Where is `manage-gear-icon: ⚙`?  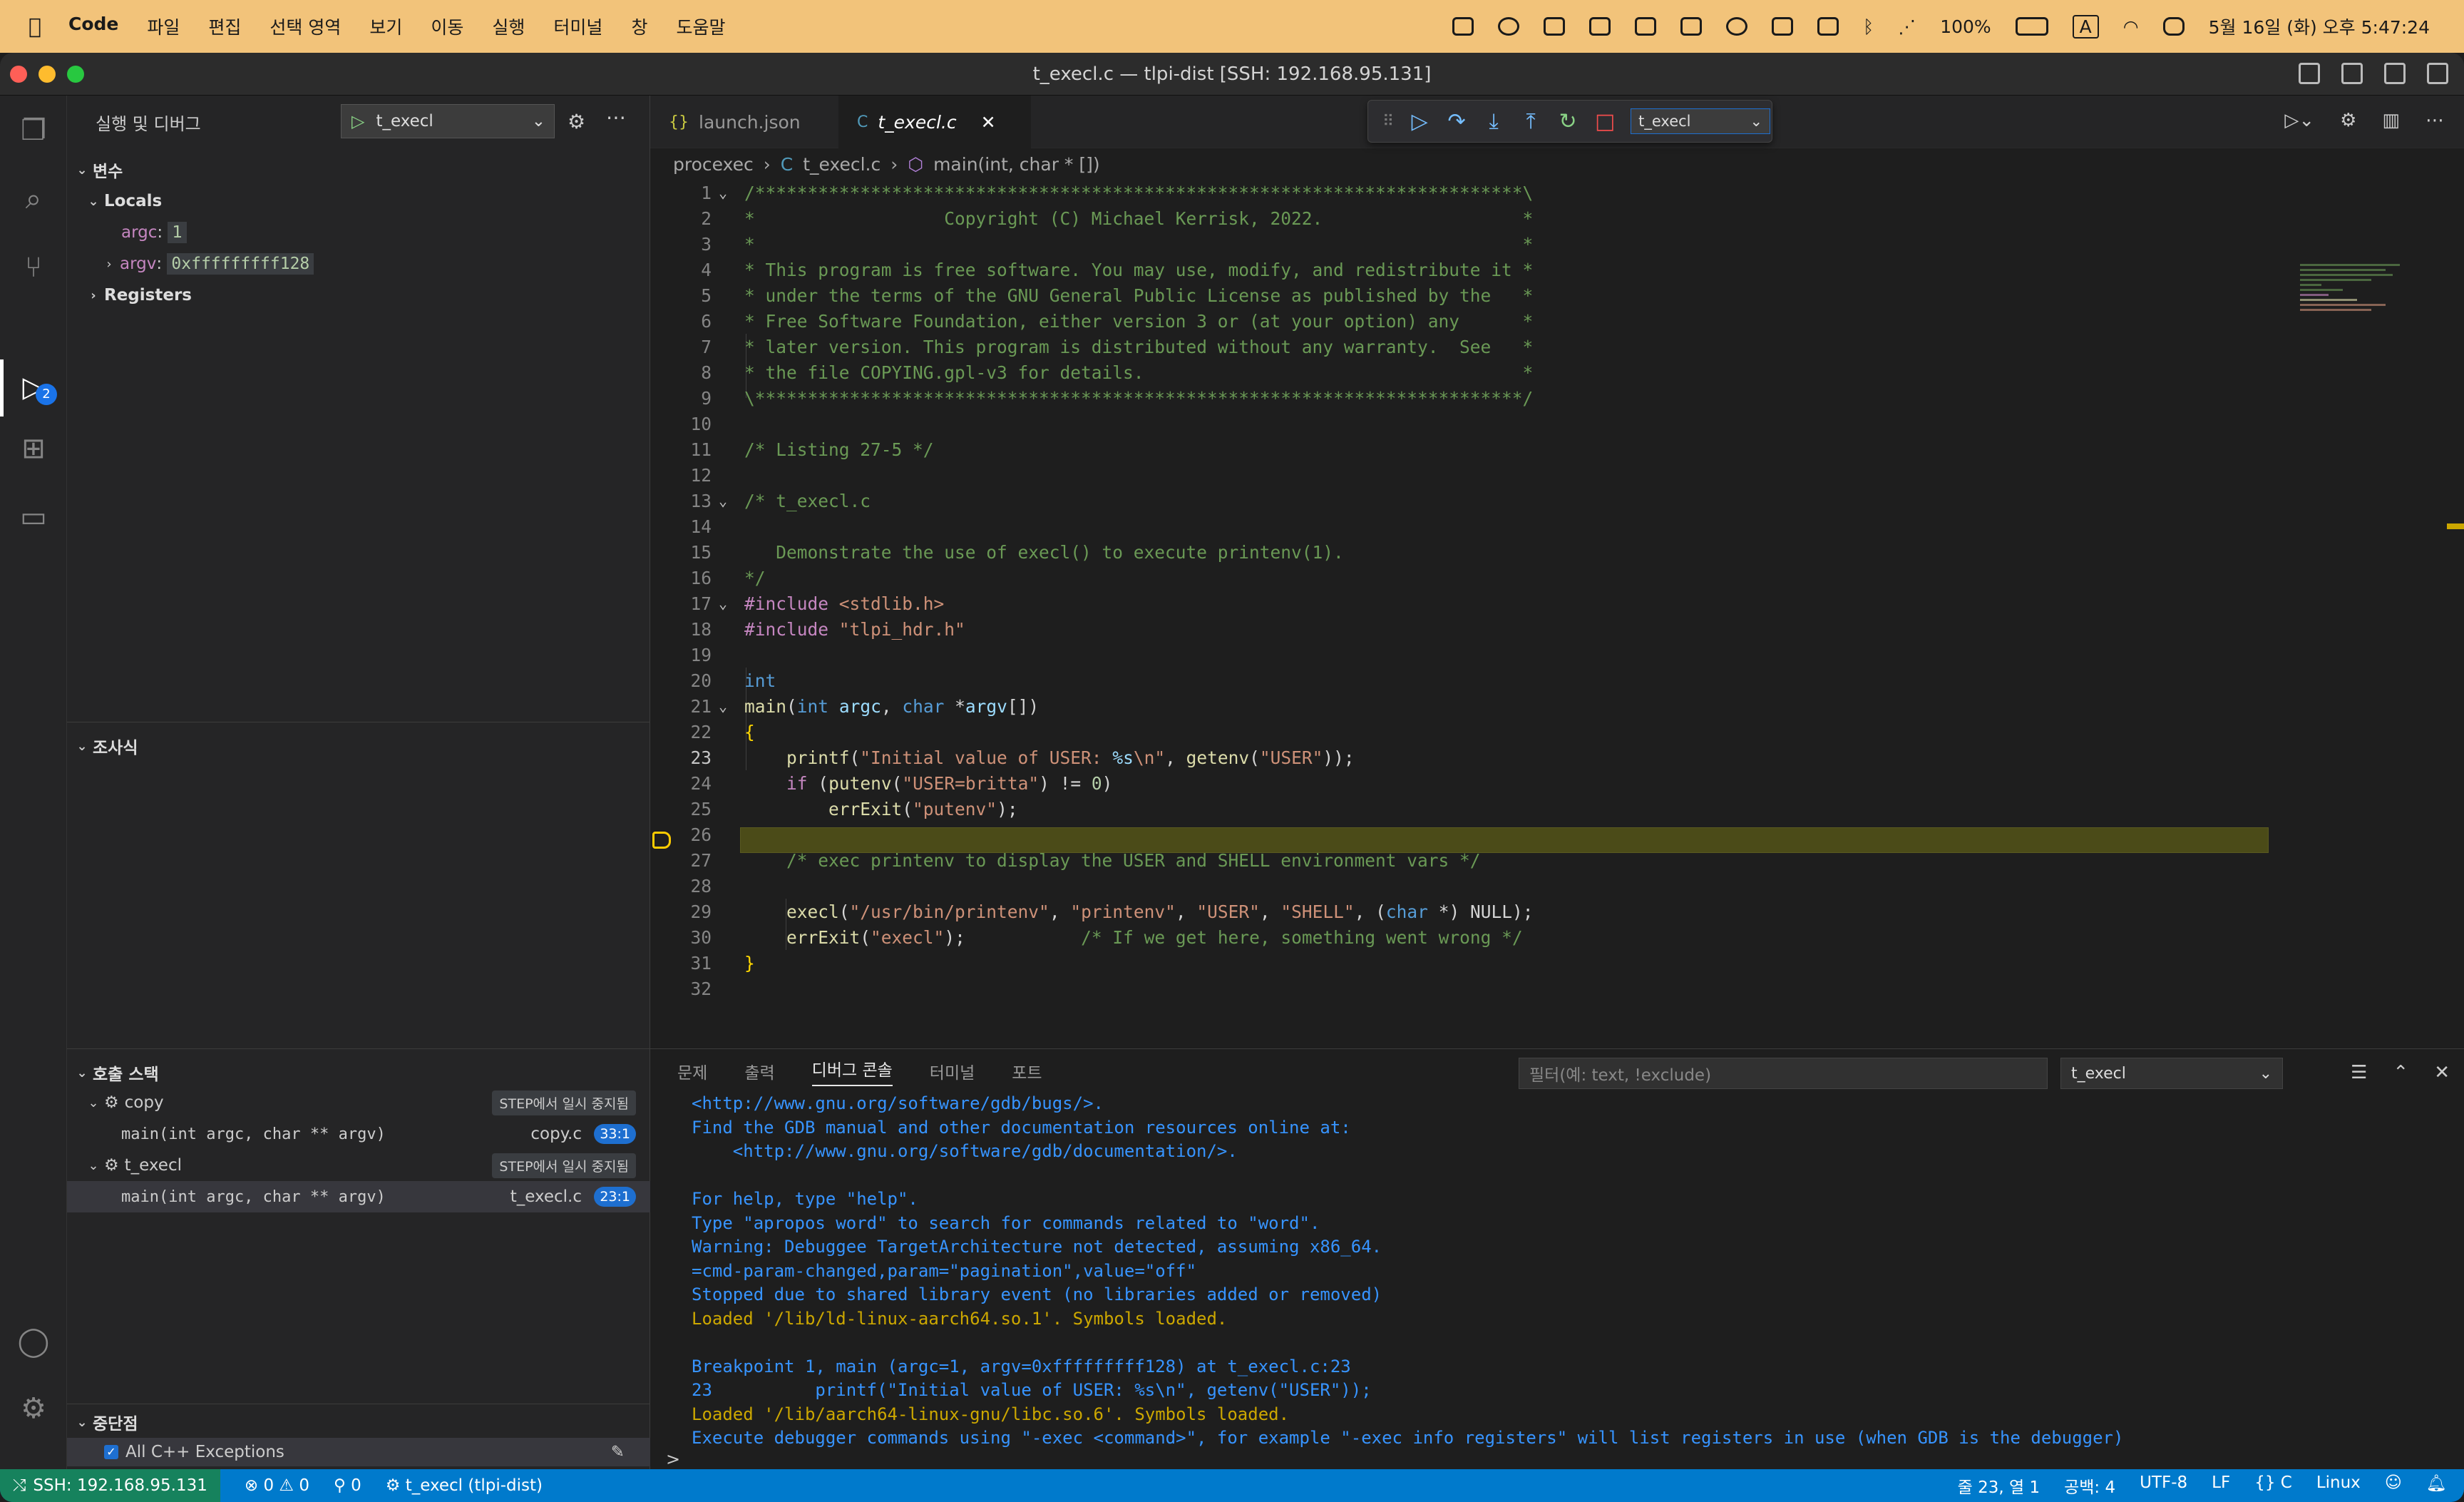
manage-gear-icon: ⚙ is located at coordinates (33, 1408).